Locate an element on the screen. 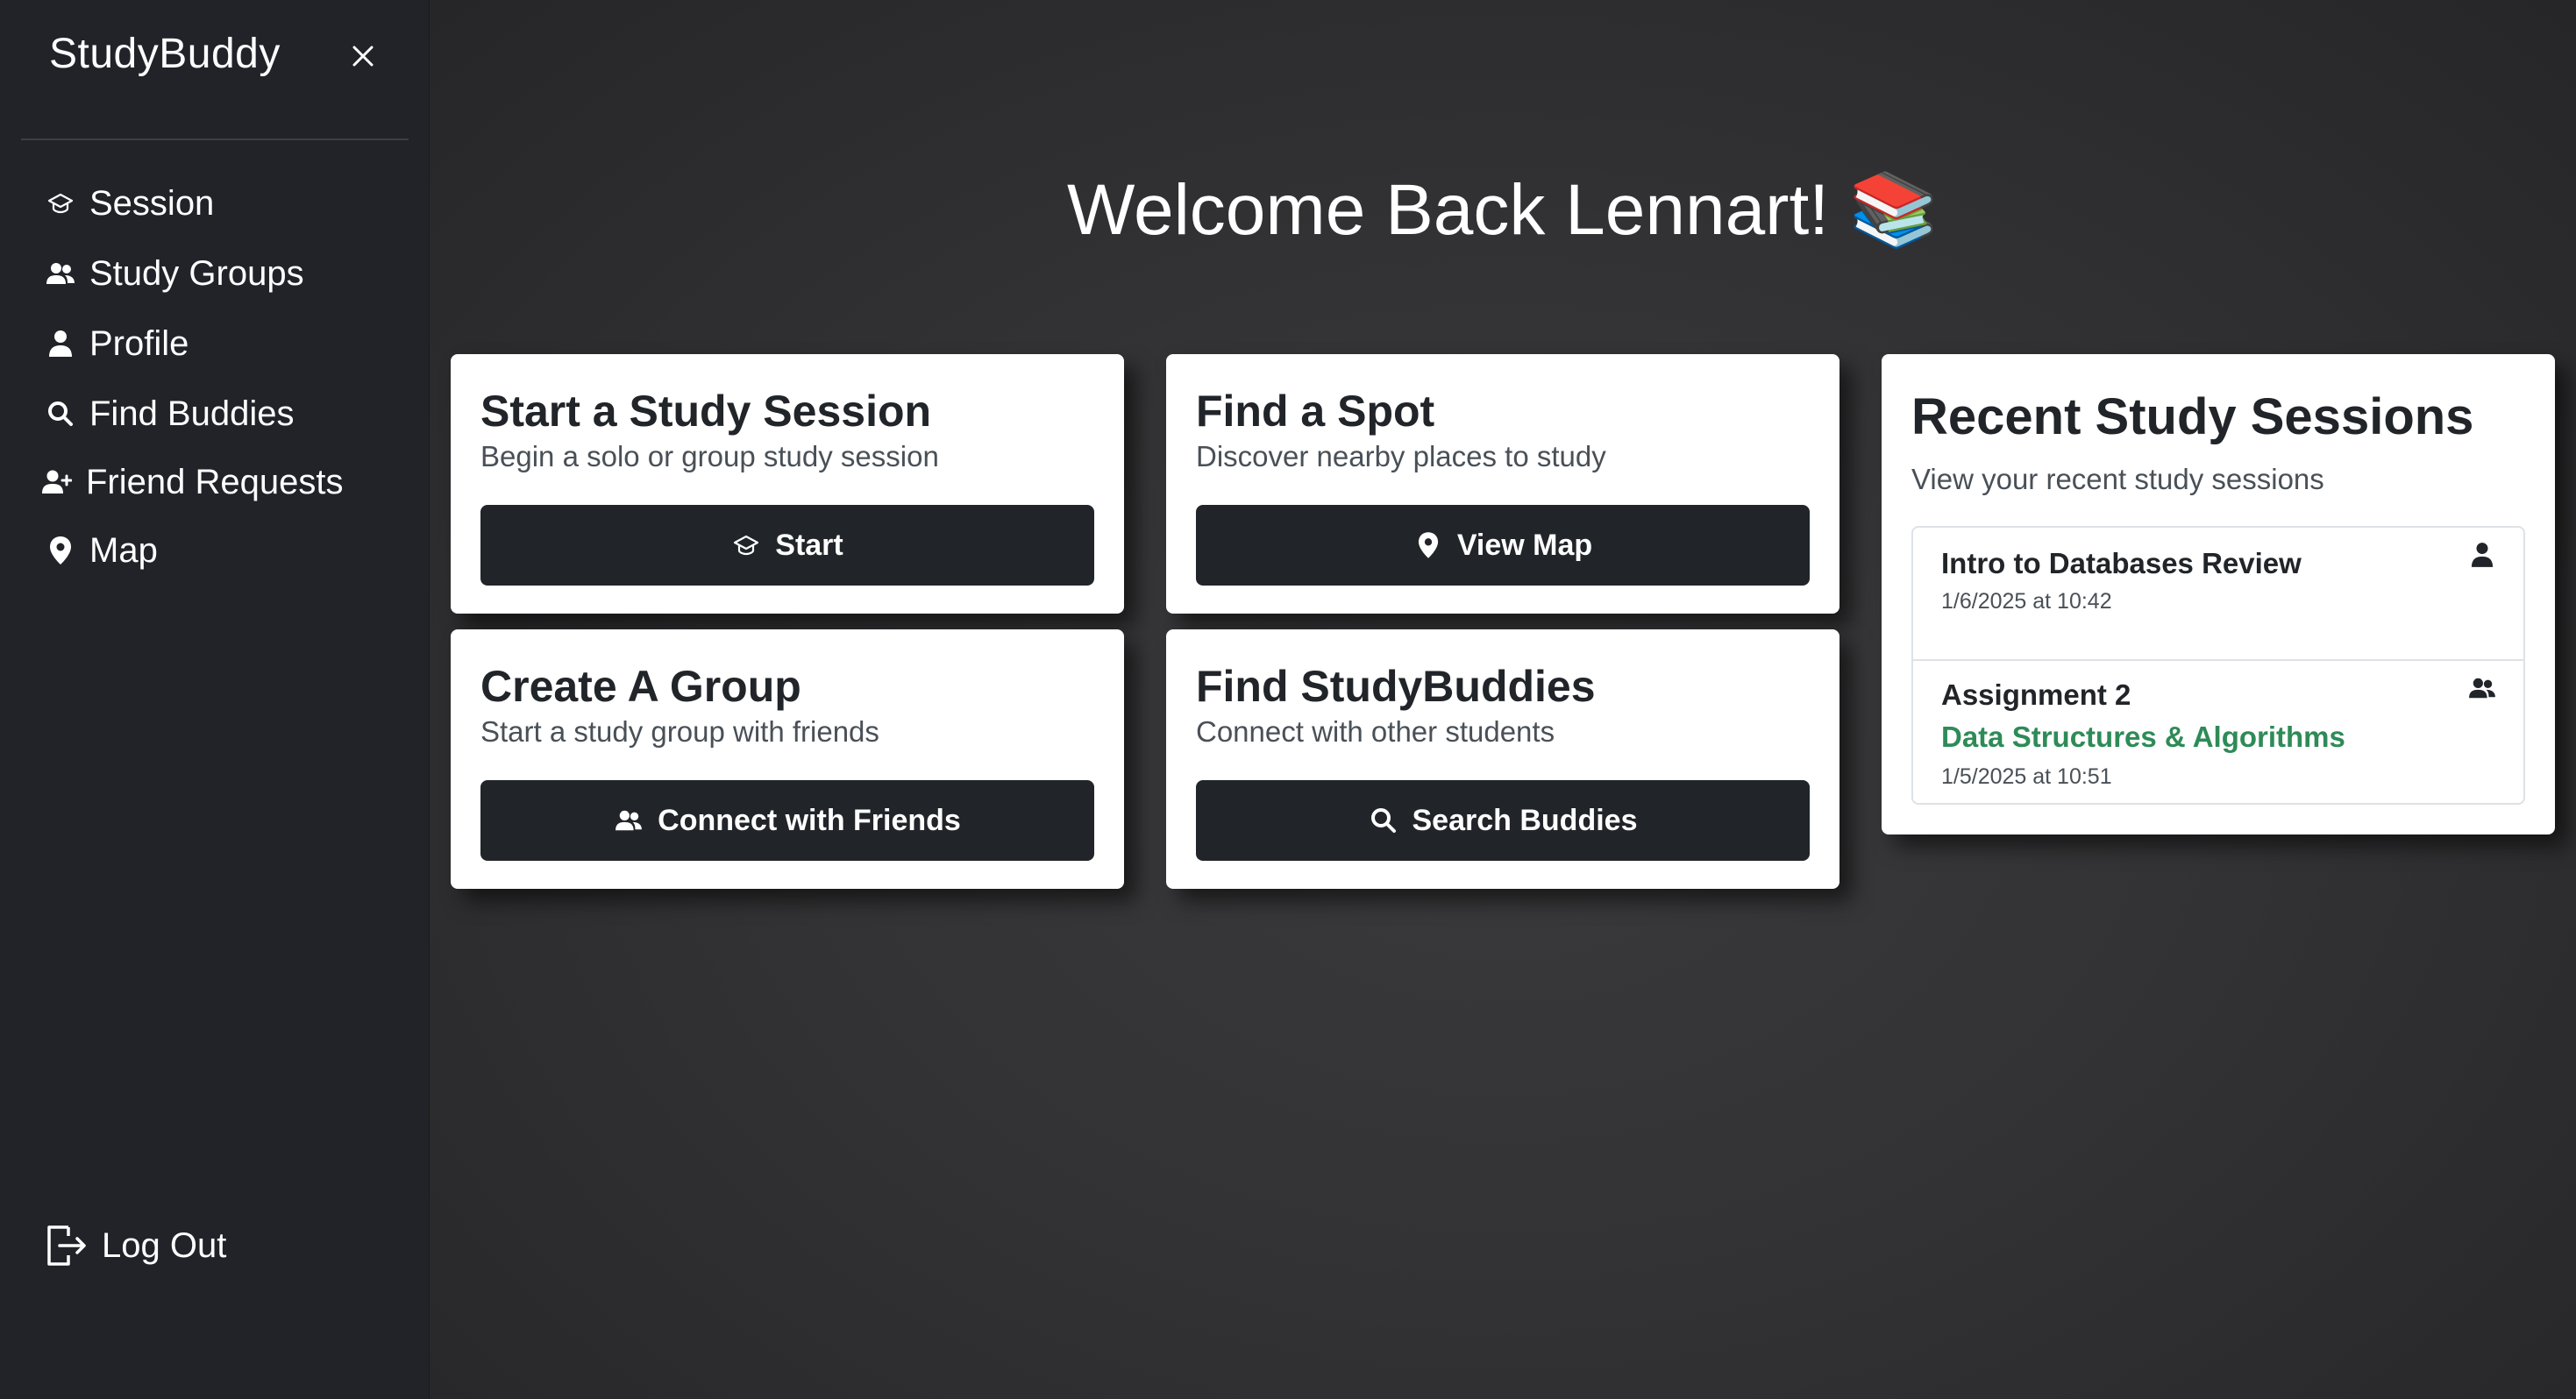 Image resolution: width=2576 pixels, height=1399 pixels. close-sidebar-button is located at coordinates (363, 56).